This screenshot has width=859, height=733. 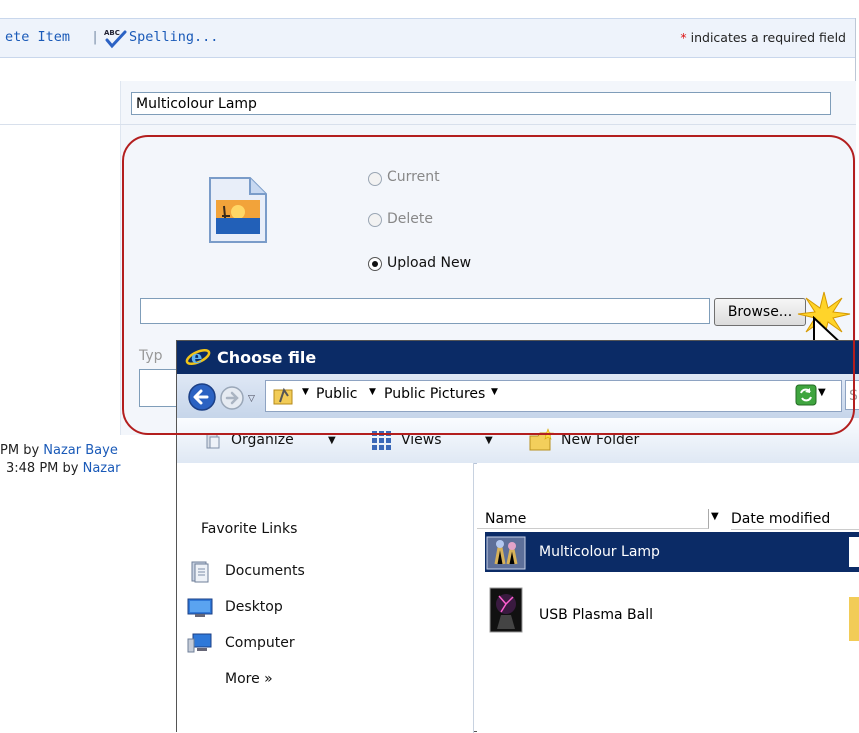 I want to click on version-2-prefix: 3:48 PM by, so click(x=42, y=468).